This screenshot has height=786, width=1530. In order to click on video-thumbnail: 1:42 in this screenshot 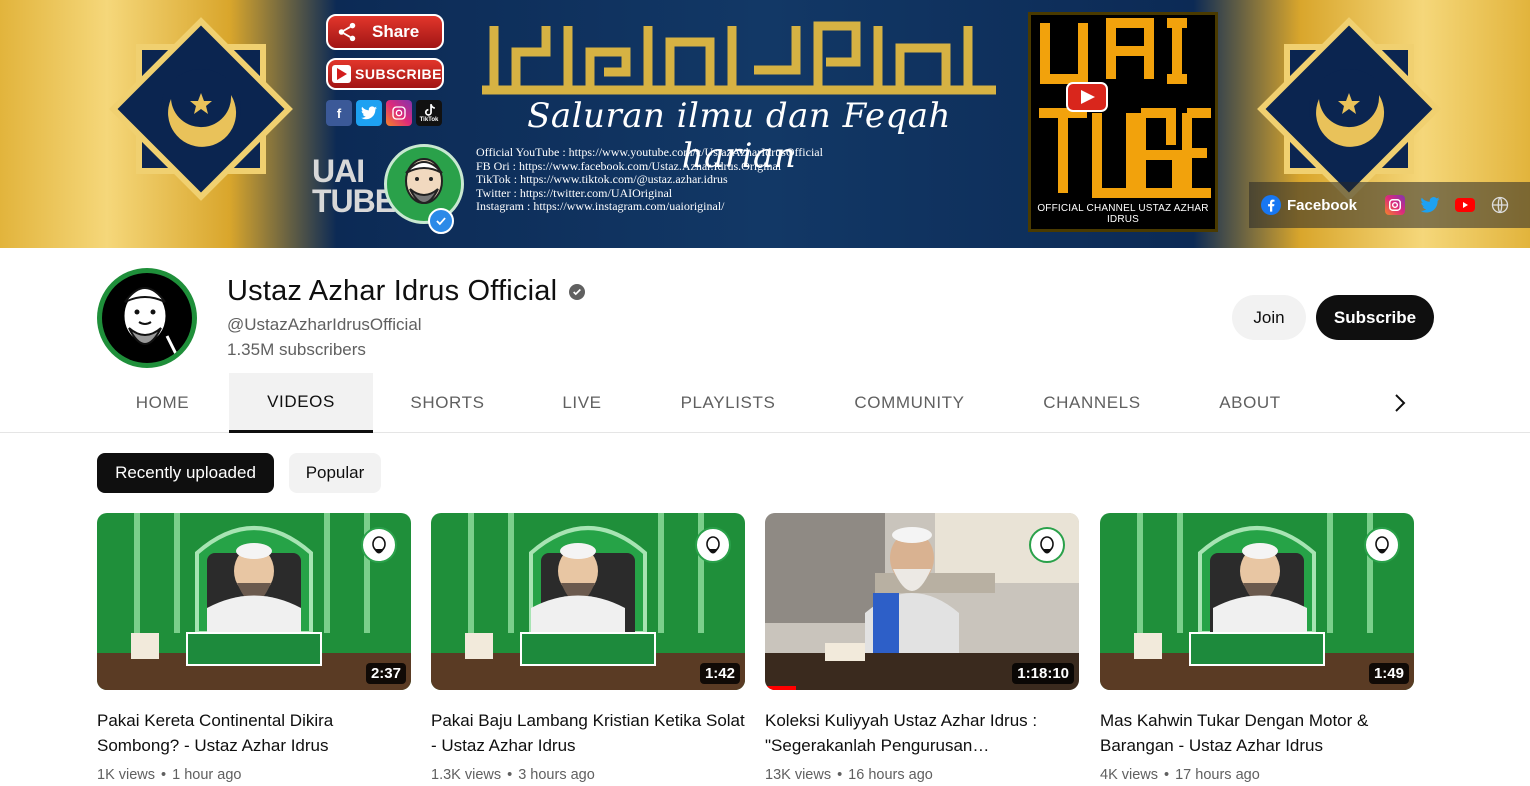, I will do `click(588, 601)`.